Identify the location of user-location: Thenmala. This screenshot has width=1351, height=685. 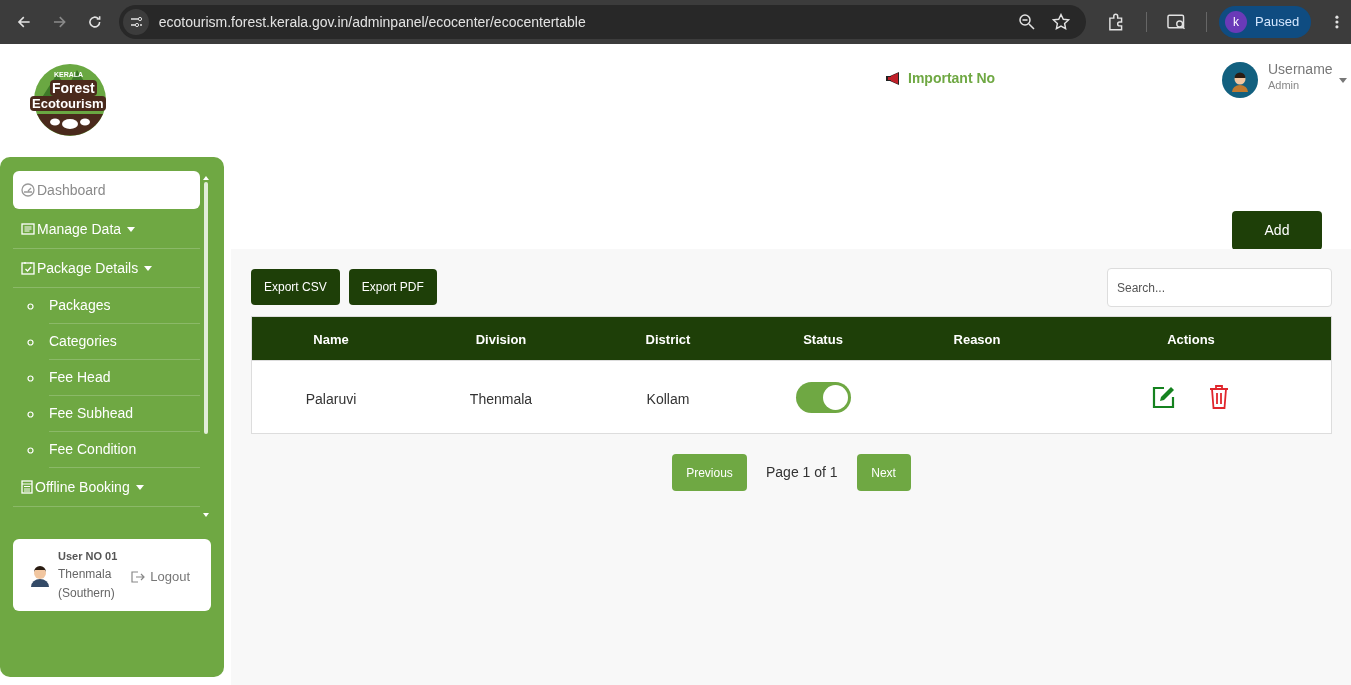
(85, 574).